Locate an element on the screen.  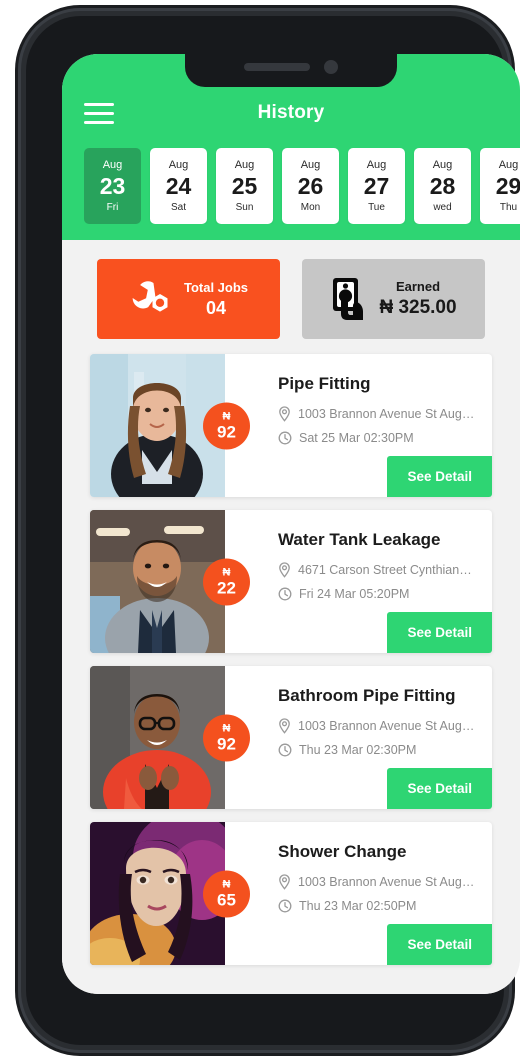
date-weekday: Fri is located at coordinates (112, 207).